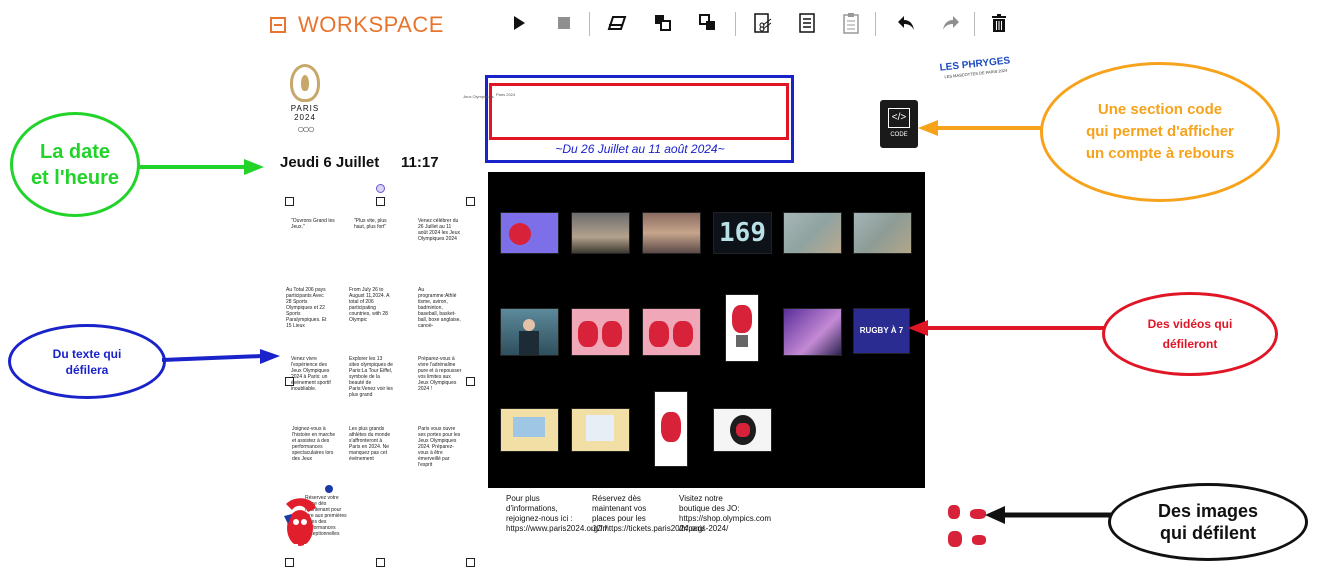  Describe the element at coordinates (980, 128) in the screenshot. I see `annotation-arrow-orange` at that location.